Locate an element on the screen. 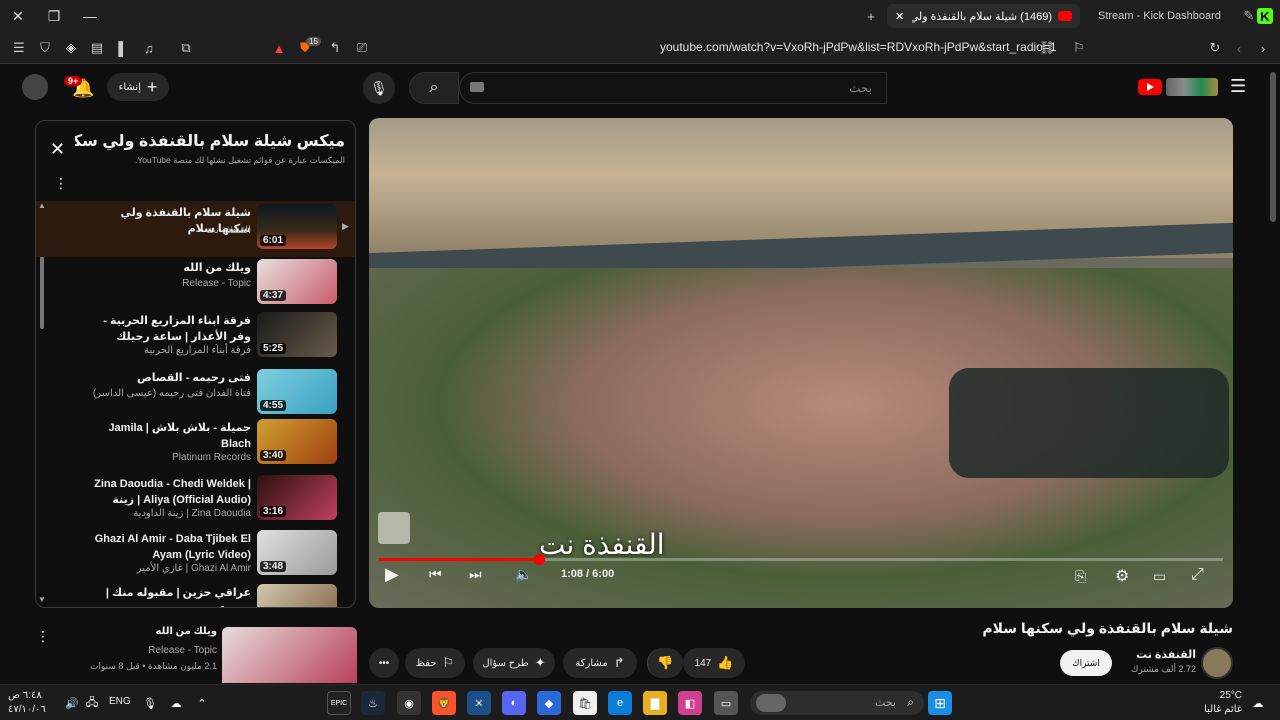 The height and width of the screenshot is (720, 1280). logo-doodle is located at coordinates (1192, 87).